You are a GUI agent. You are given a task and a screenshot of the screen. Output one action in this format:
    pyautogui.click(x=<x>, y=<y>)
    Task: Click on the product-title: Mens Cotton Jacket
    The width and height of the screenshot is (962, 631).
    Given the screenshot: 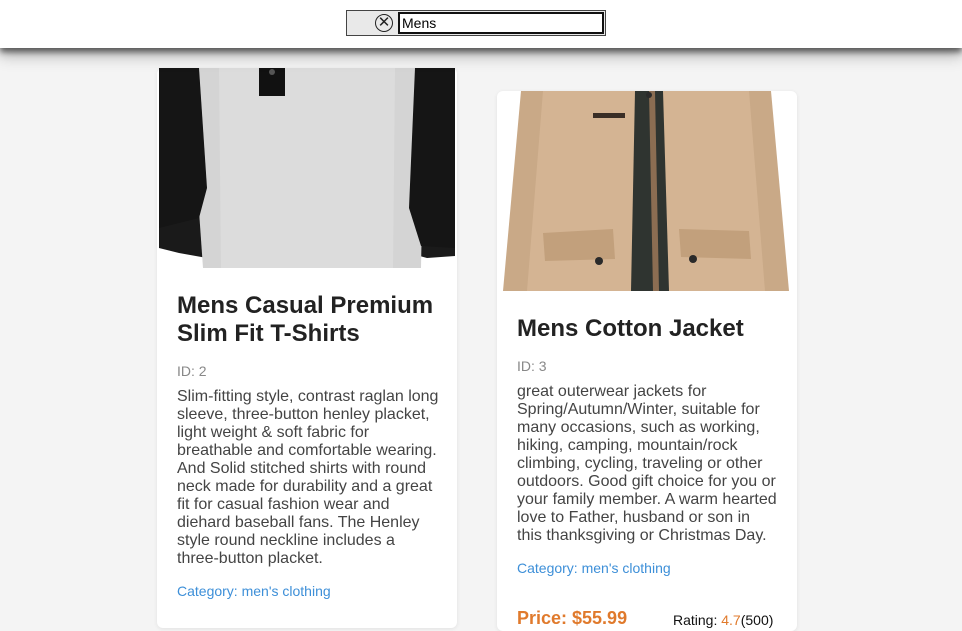 What is the action you would take?
    pyautogui.click(x=630, y=328)
    